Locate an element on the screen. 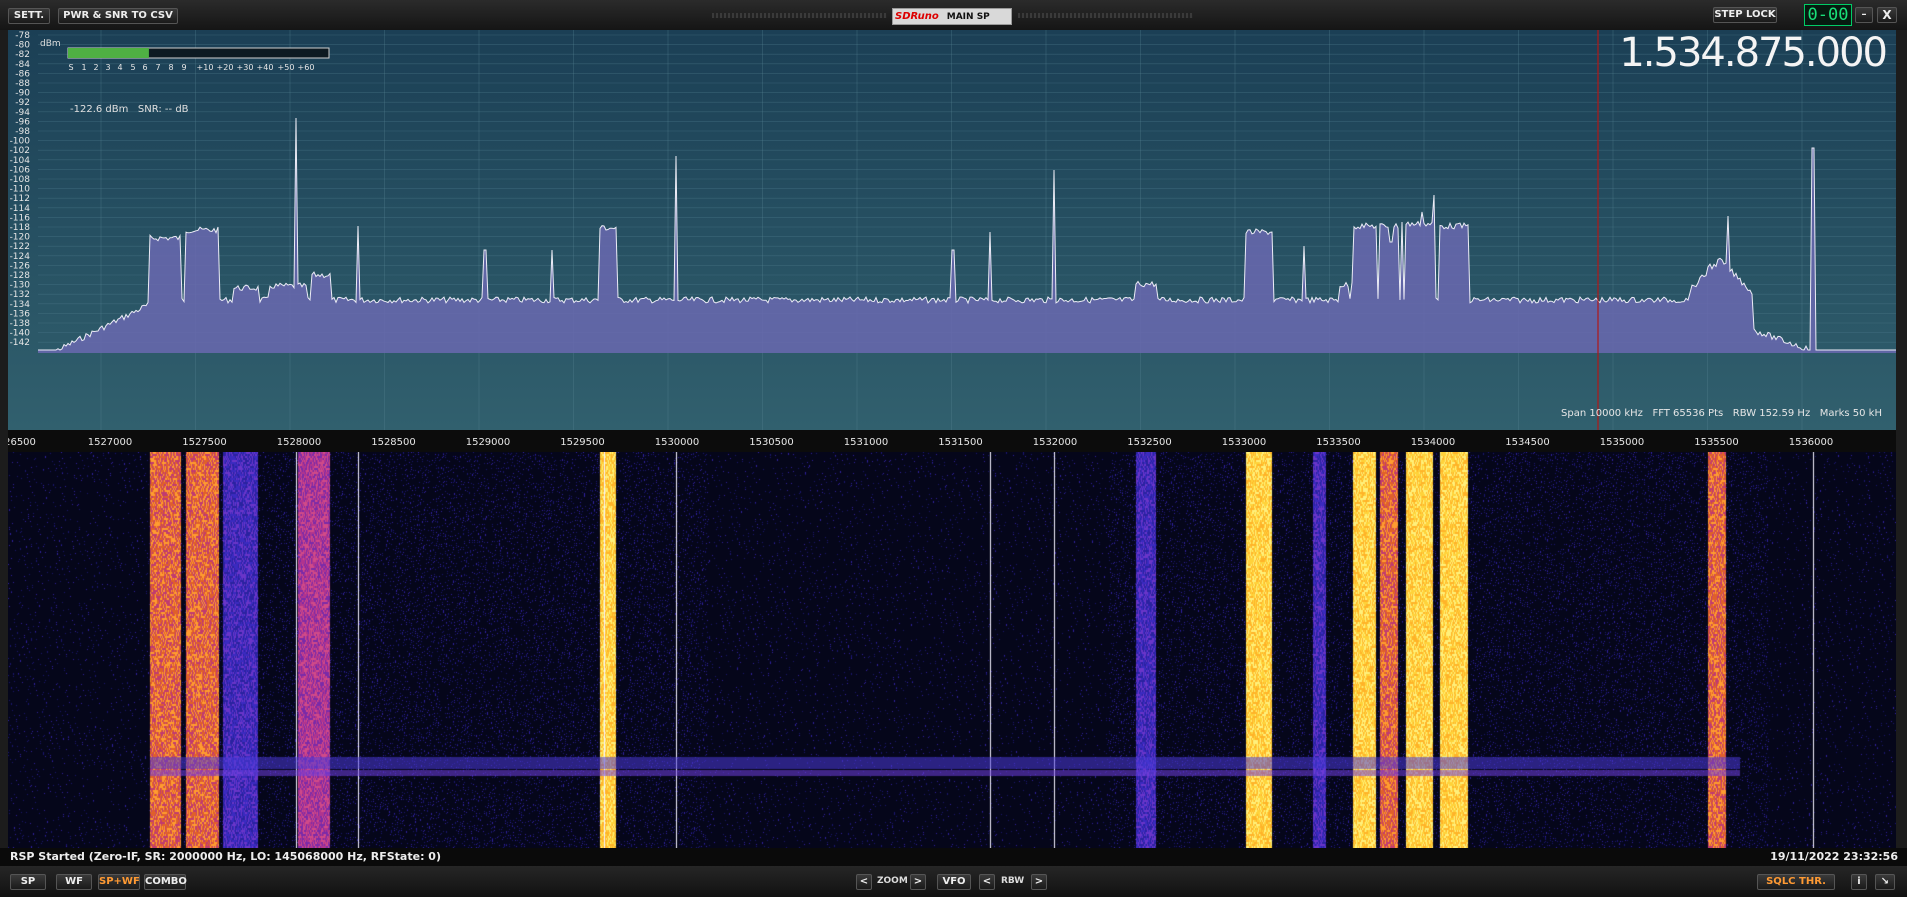  s-meter-label: +20 is located at coordinates (225, 67).